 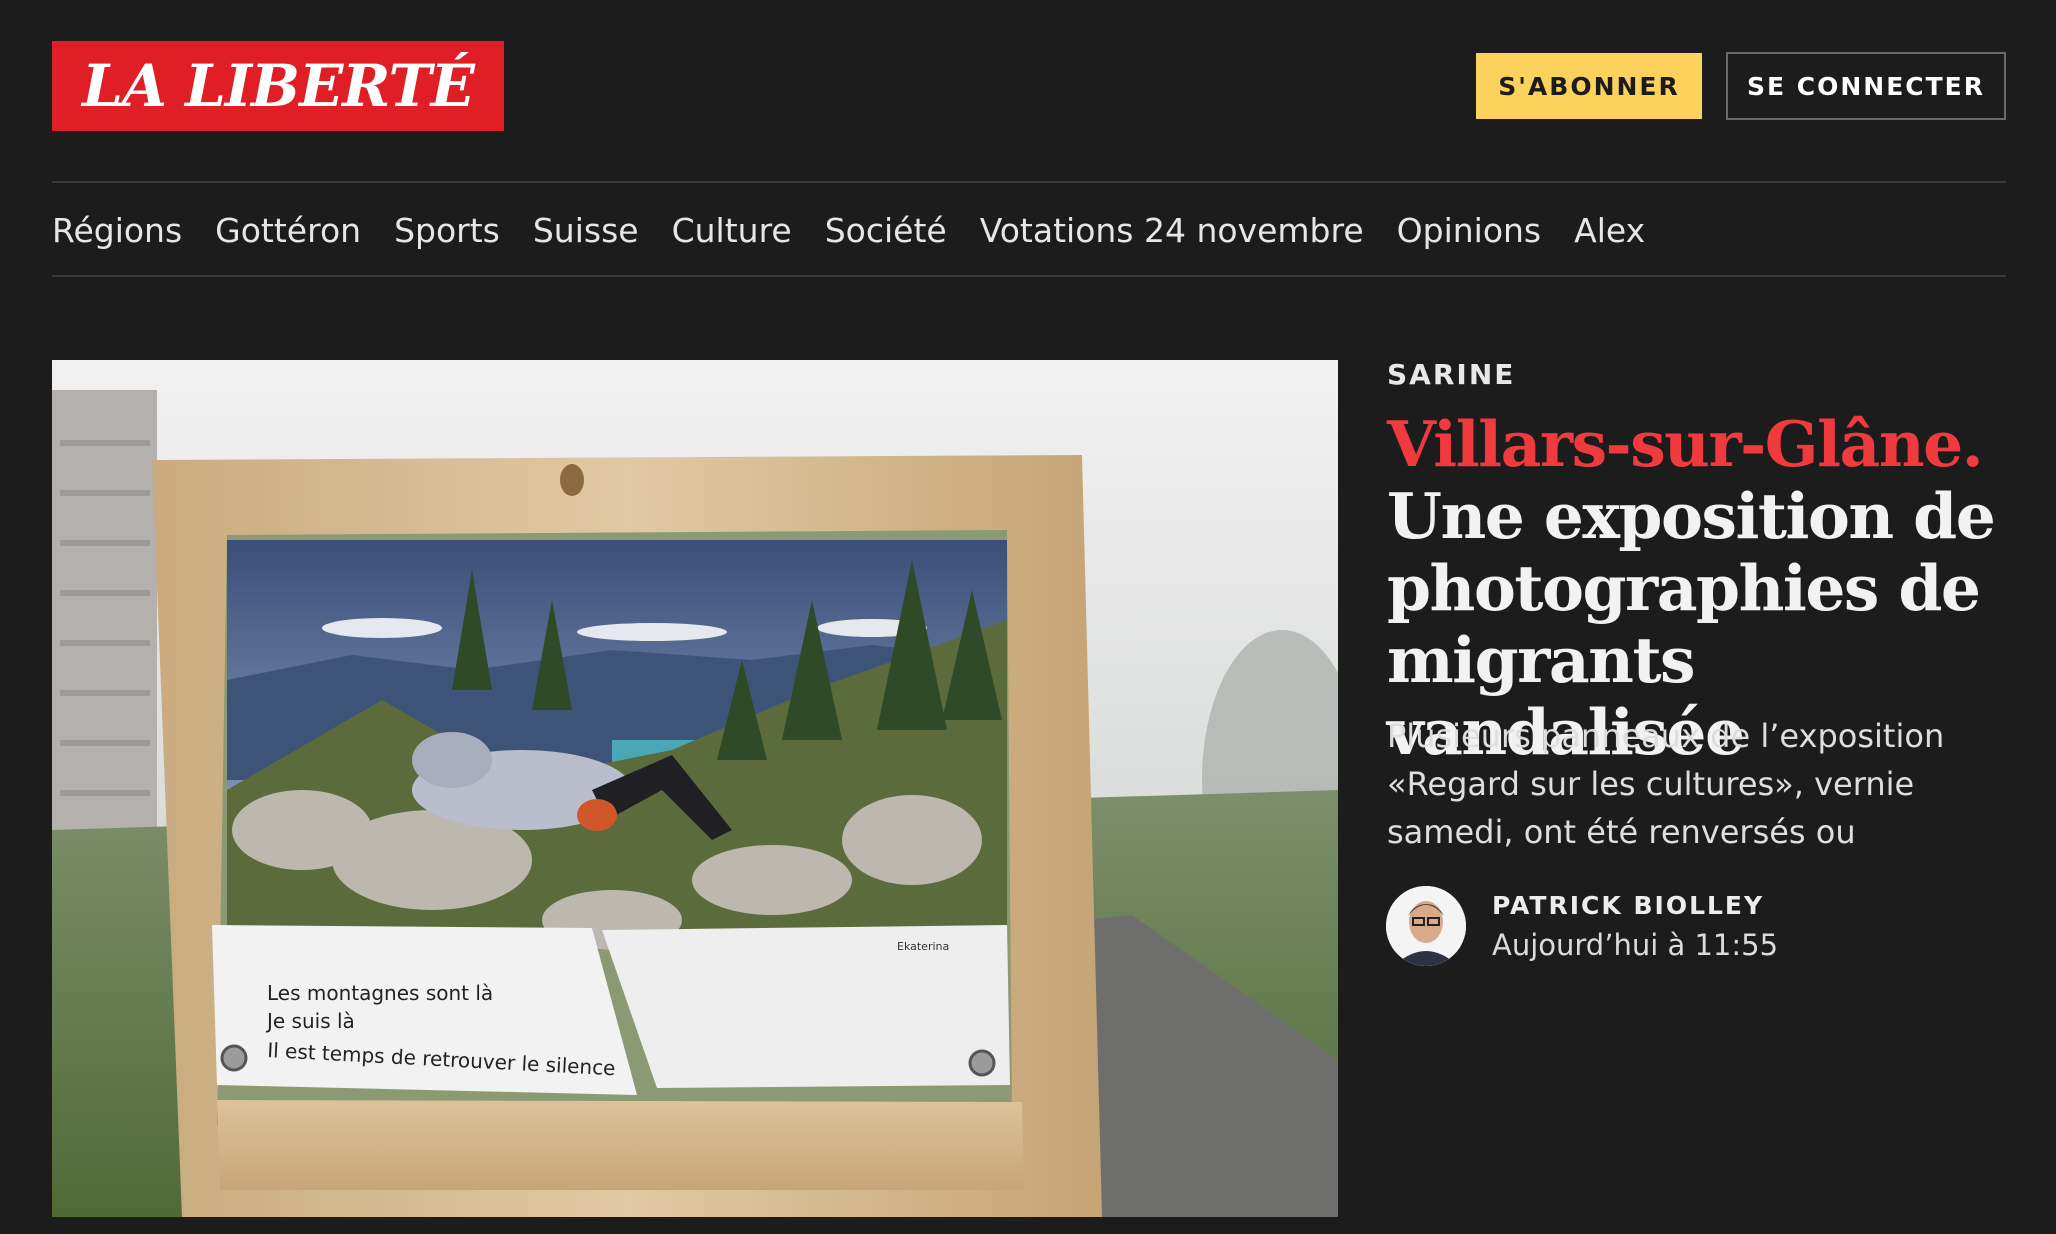 I want to click on subscribe-button: S'ABONNER, so click(x=1589, y=86).